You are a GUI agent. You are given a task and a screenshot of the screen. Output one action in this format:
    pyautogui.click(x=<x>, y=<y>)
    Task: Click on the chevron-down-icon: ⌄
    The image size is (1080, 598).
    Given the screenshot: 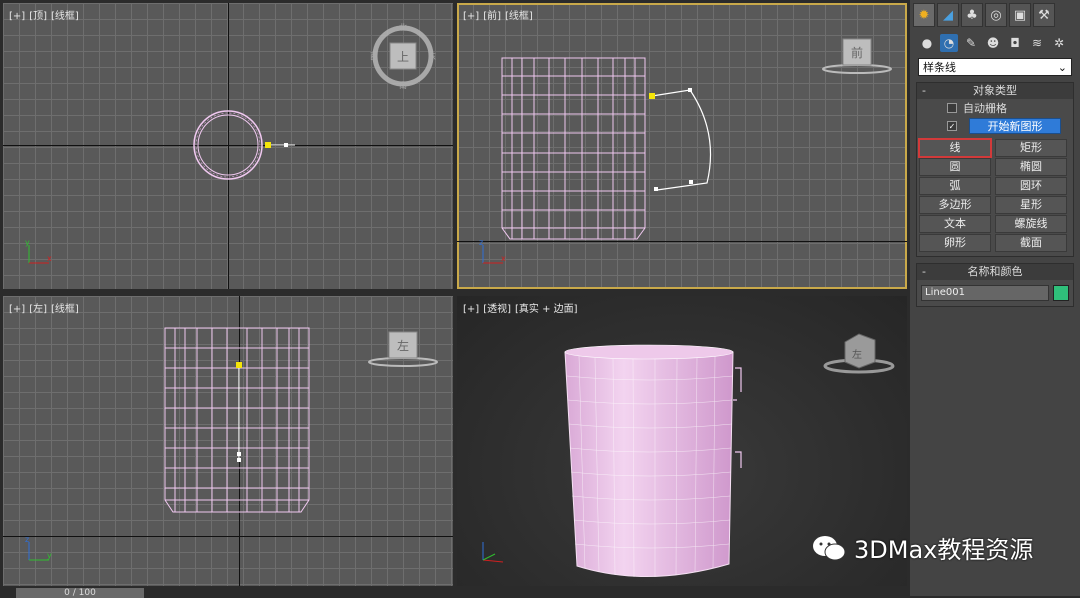 What is the action you would take?
    pyautogui.click(x=1062, y=67)
    